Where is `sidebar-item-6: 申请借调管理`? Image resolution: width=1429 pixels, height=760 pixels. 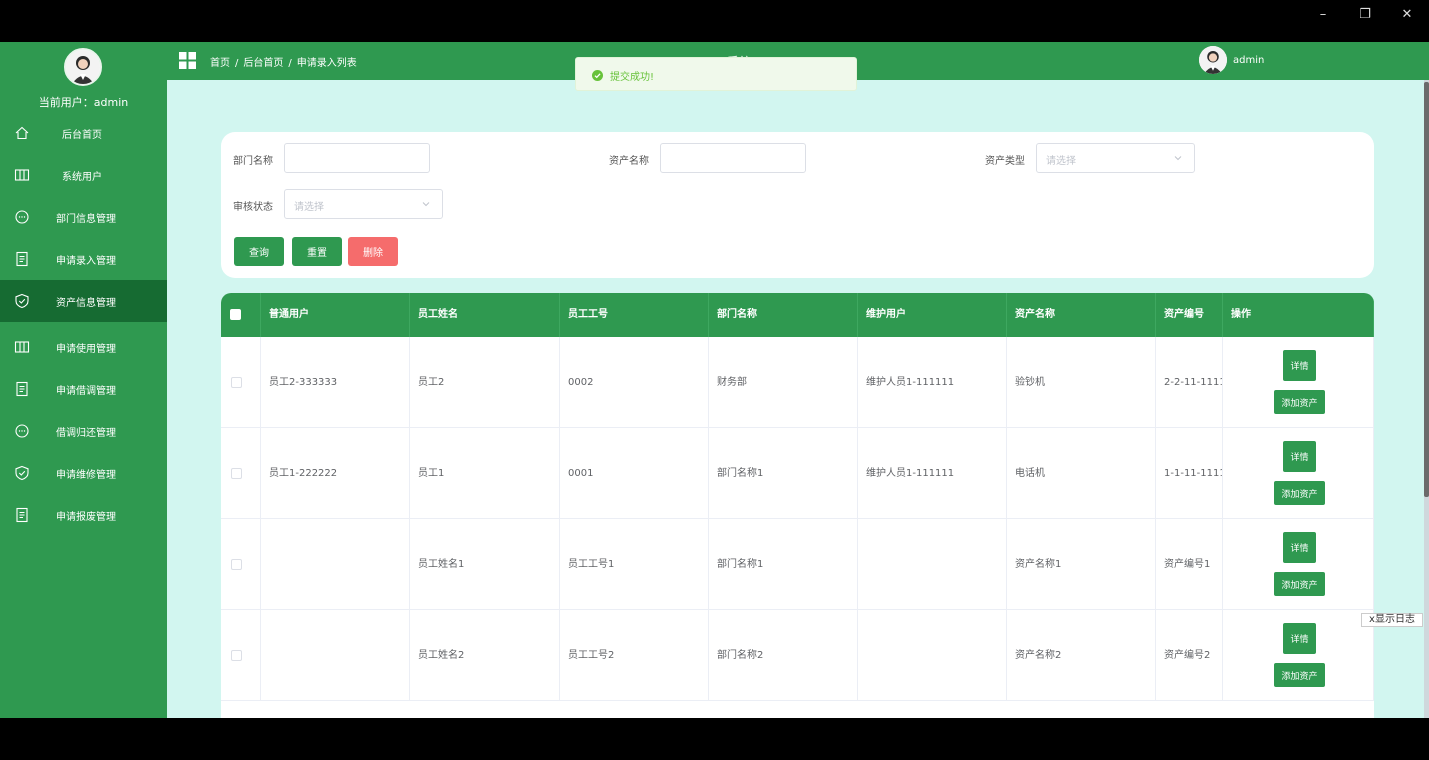
sidebar-item-6: 申请借调管理 is located at coordinates (83, 389).